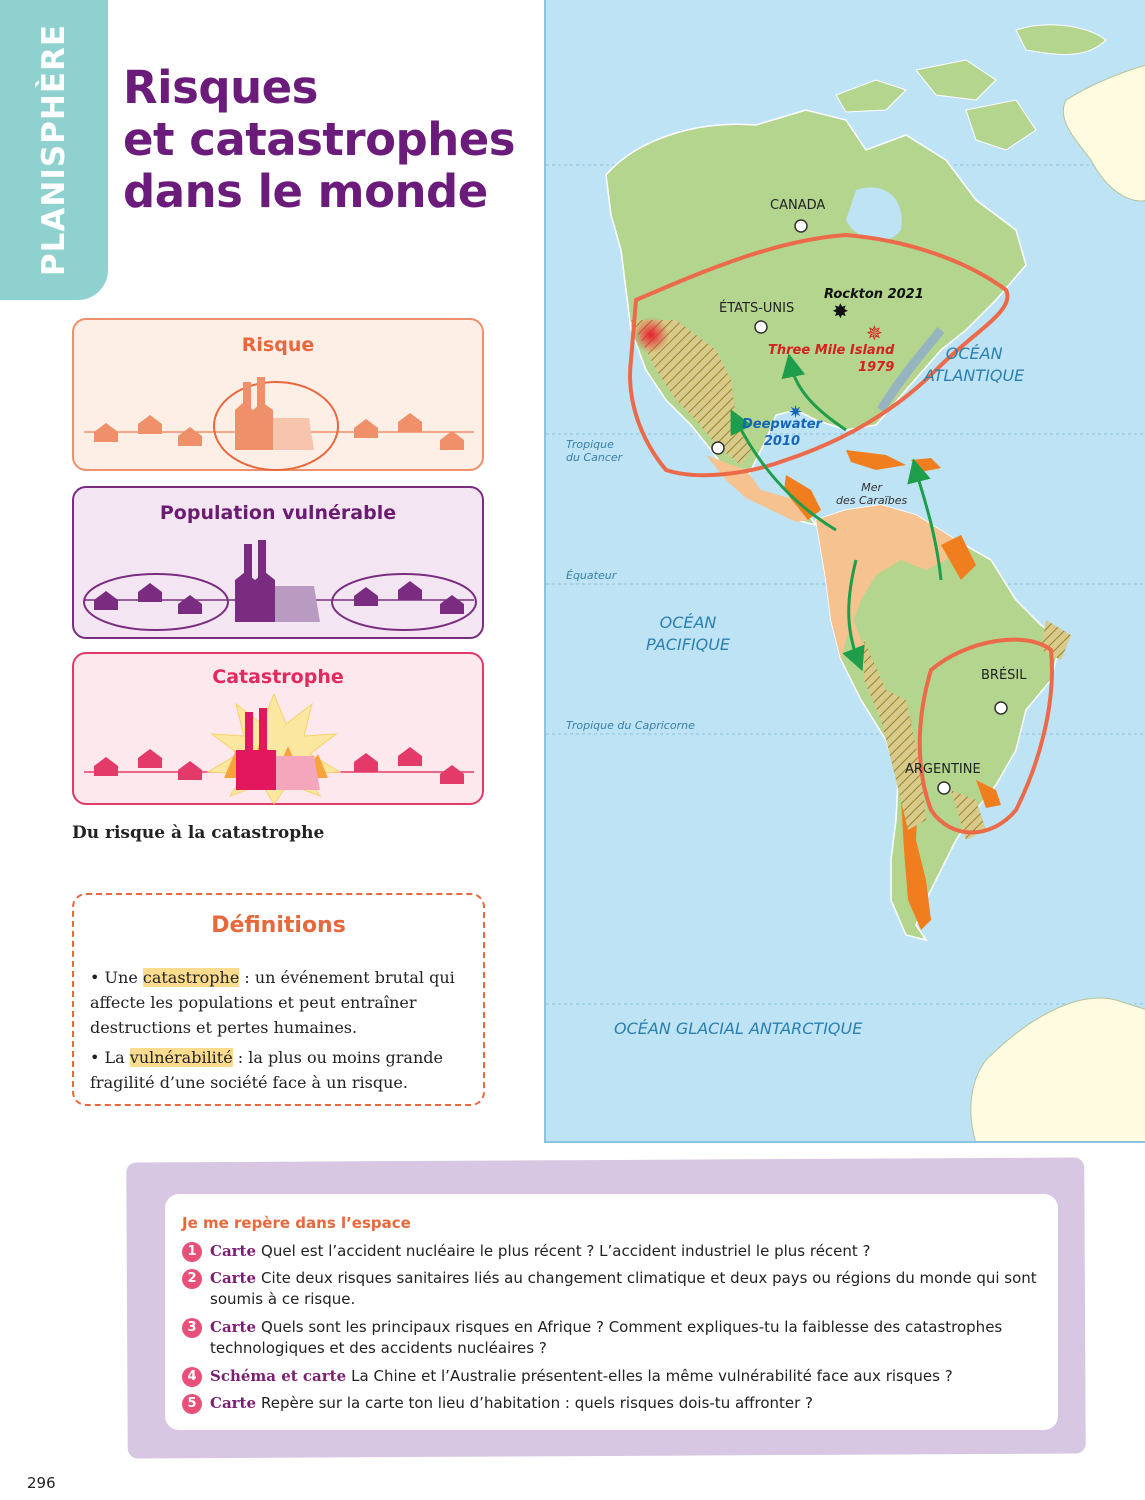  I want to click on tropic-capricorne-label: Tropique du Capricorne, so click(630, 725).